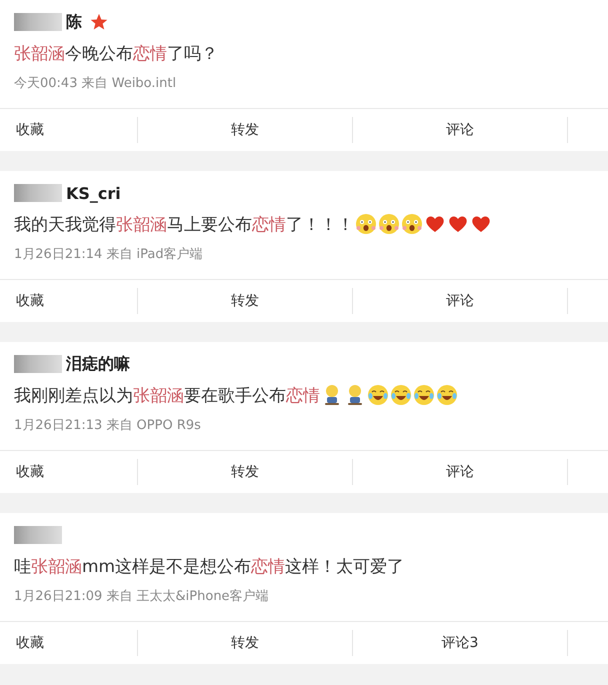 The image size is (608, 685). What do you see at coordinates (107, 425) in the screenshot?
I see `post-meta: 1月26日21:13 来自 OPPO R9s` at bounding box center [107, 425].